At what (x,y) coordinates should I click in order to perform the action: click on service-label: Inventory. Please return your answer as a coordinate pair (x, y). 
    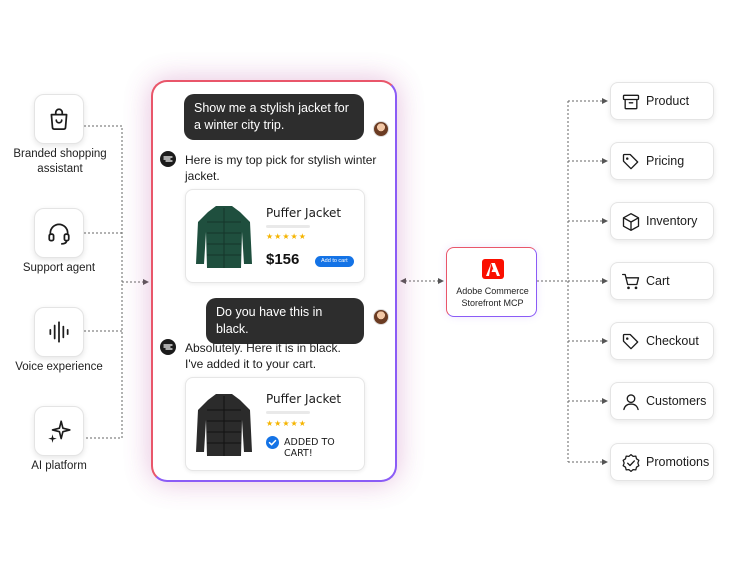
    Looking at the image, I should click on (672, 221).